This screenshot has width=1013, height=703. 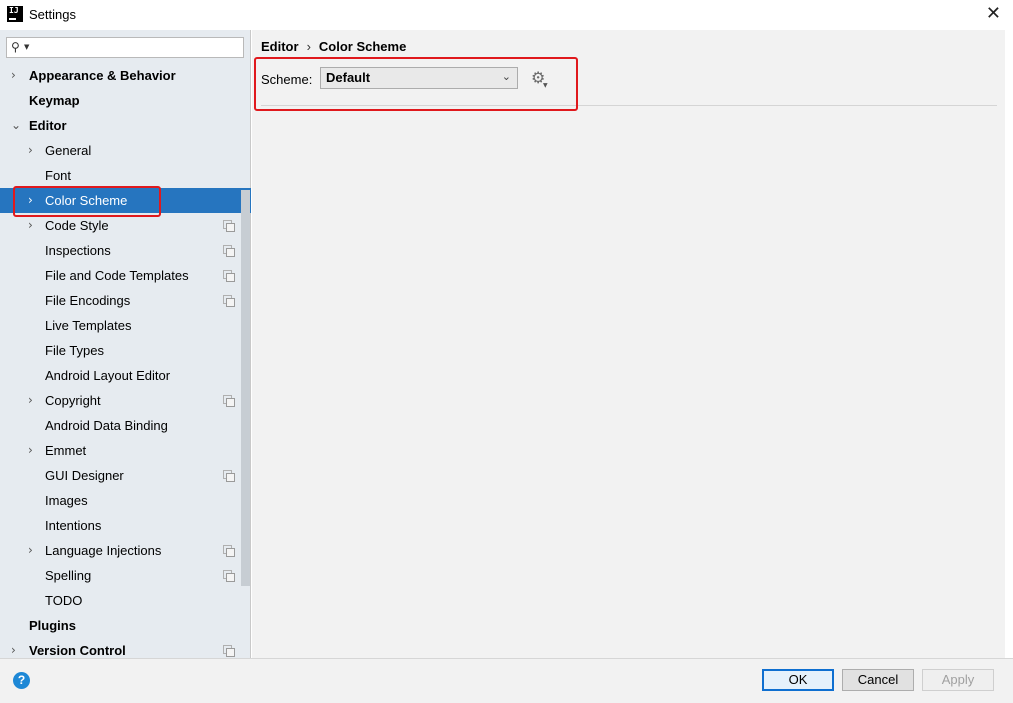 What do you see at coordinates (120, 600) in the screenshot?
I see `sidebar-item-todo: TODO` at bounding box center [120, 600].